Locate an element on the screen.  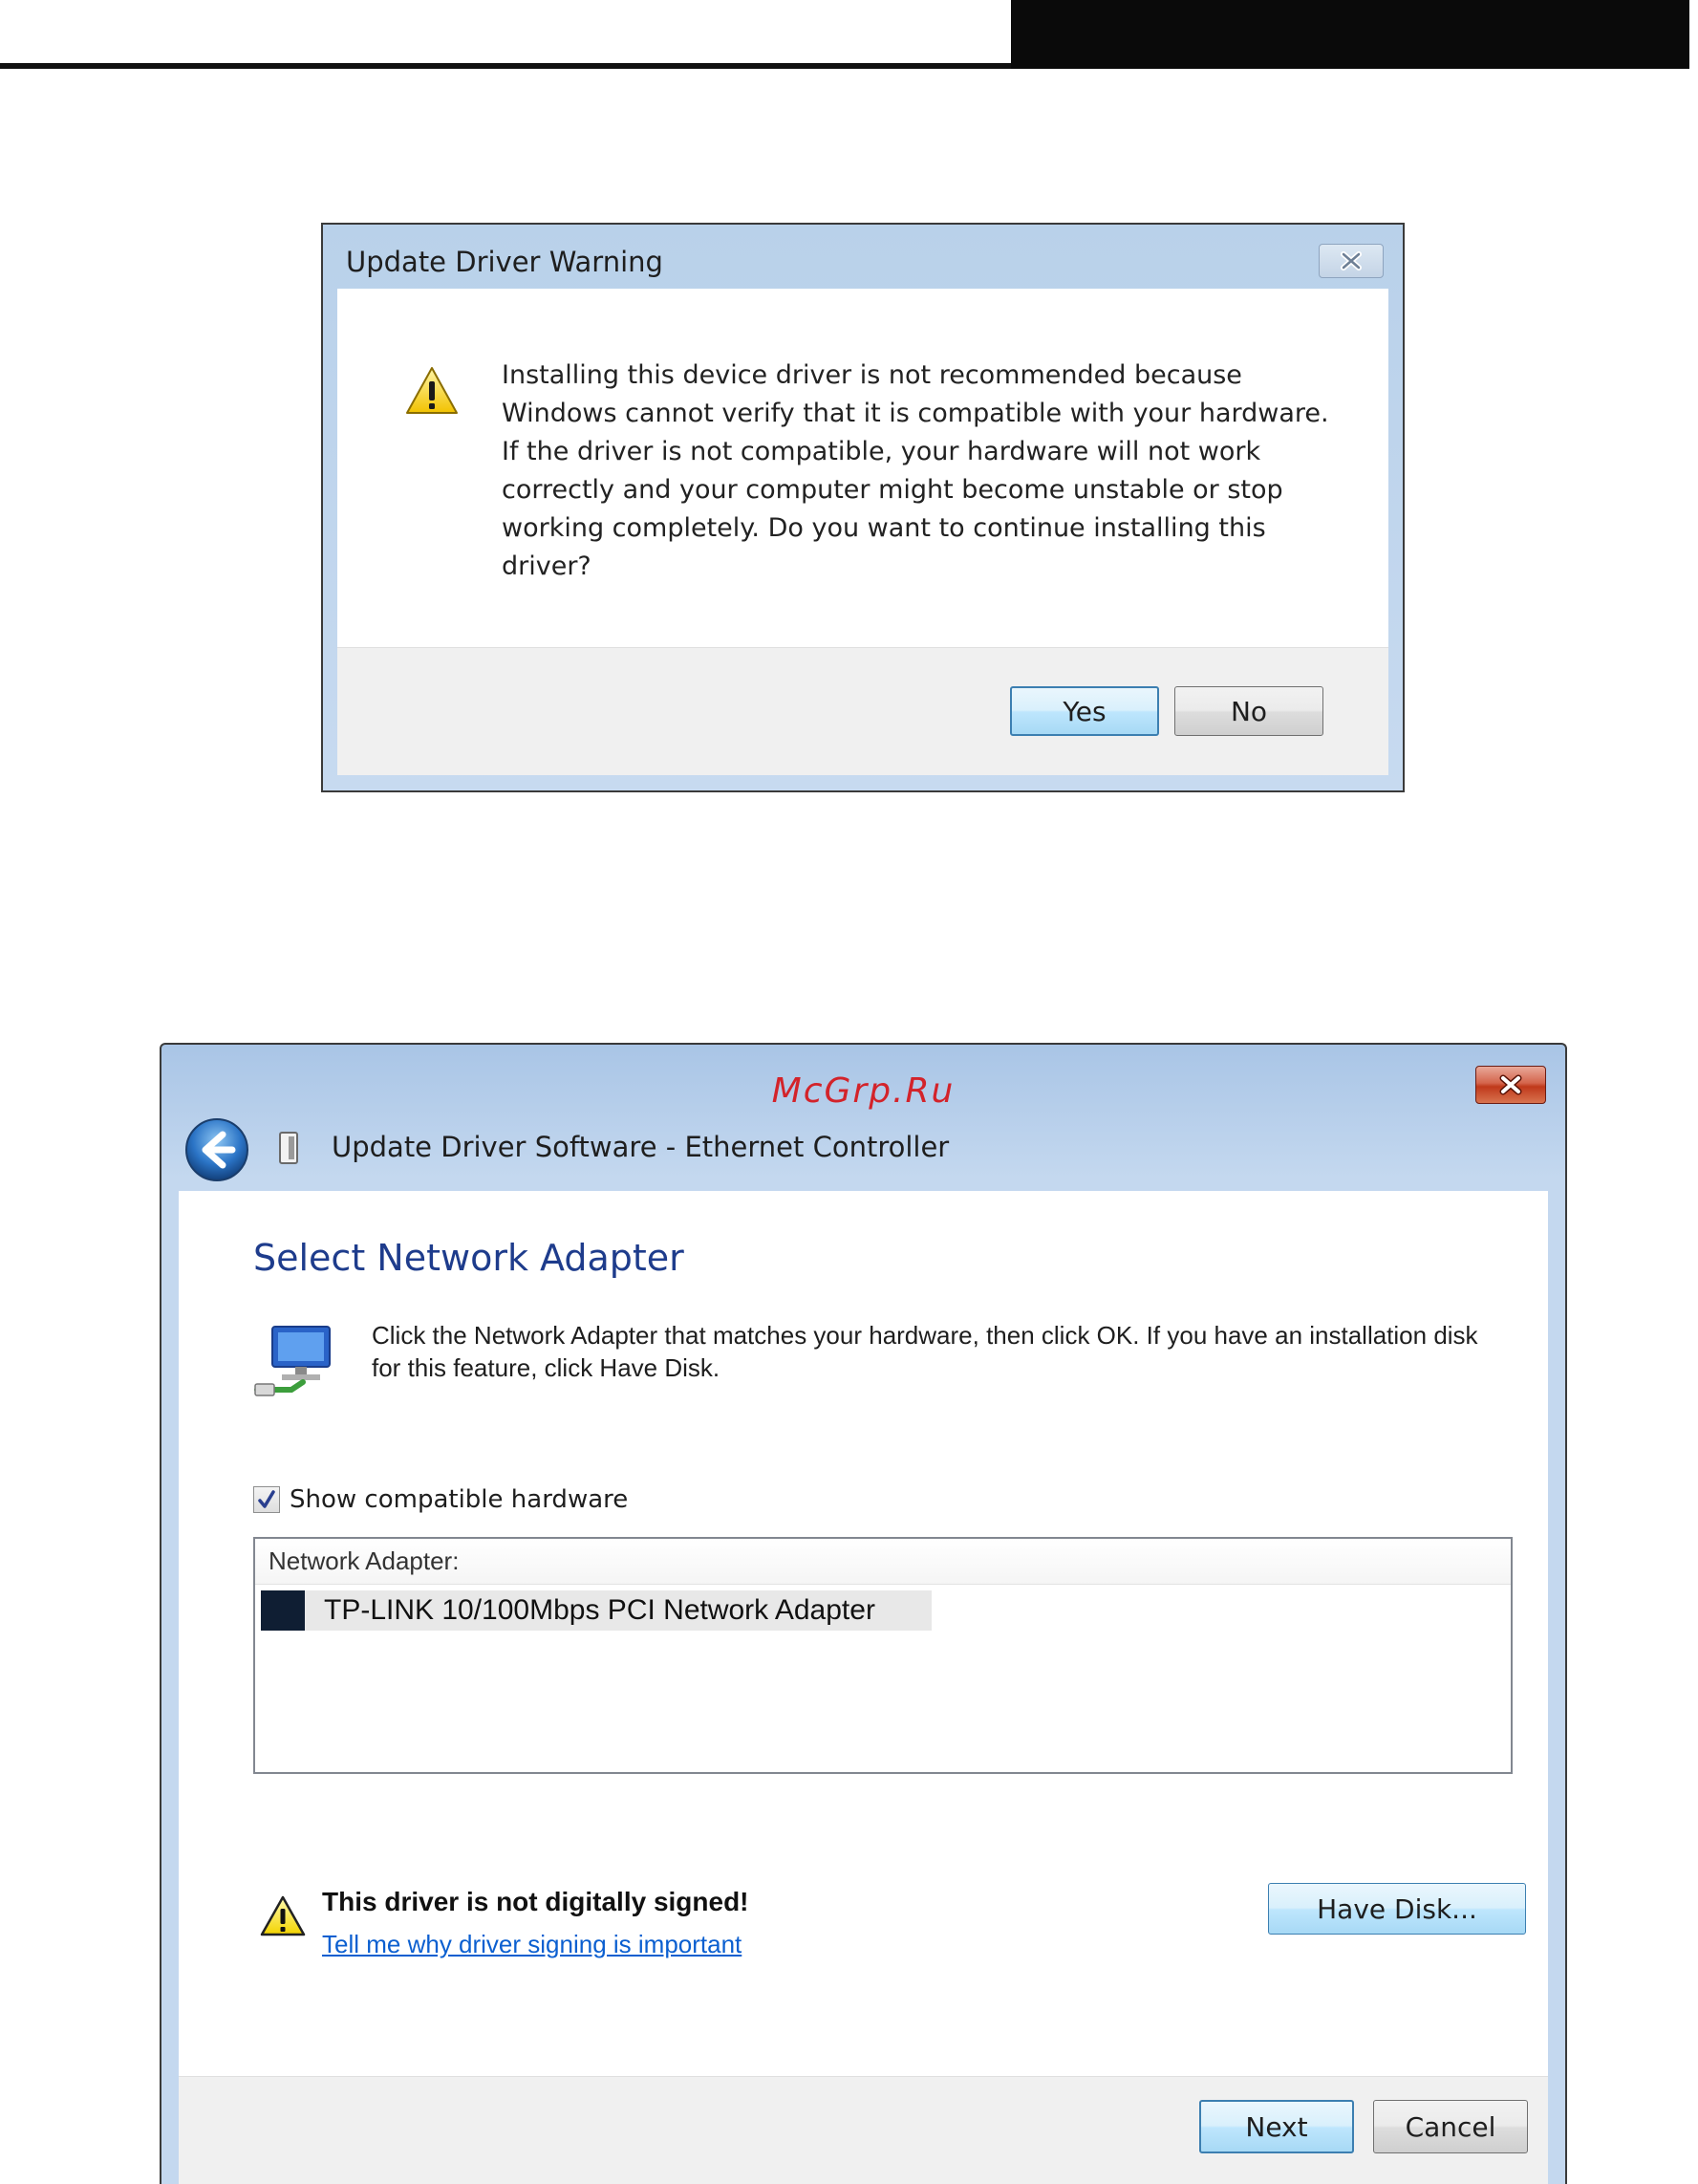
checkmark-icon is located at coordinates (266, 1499).